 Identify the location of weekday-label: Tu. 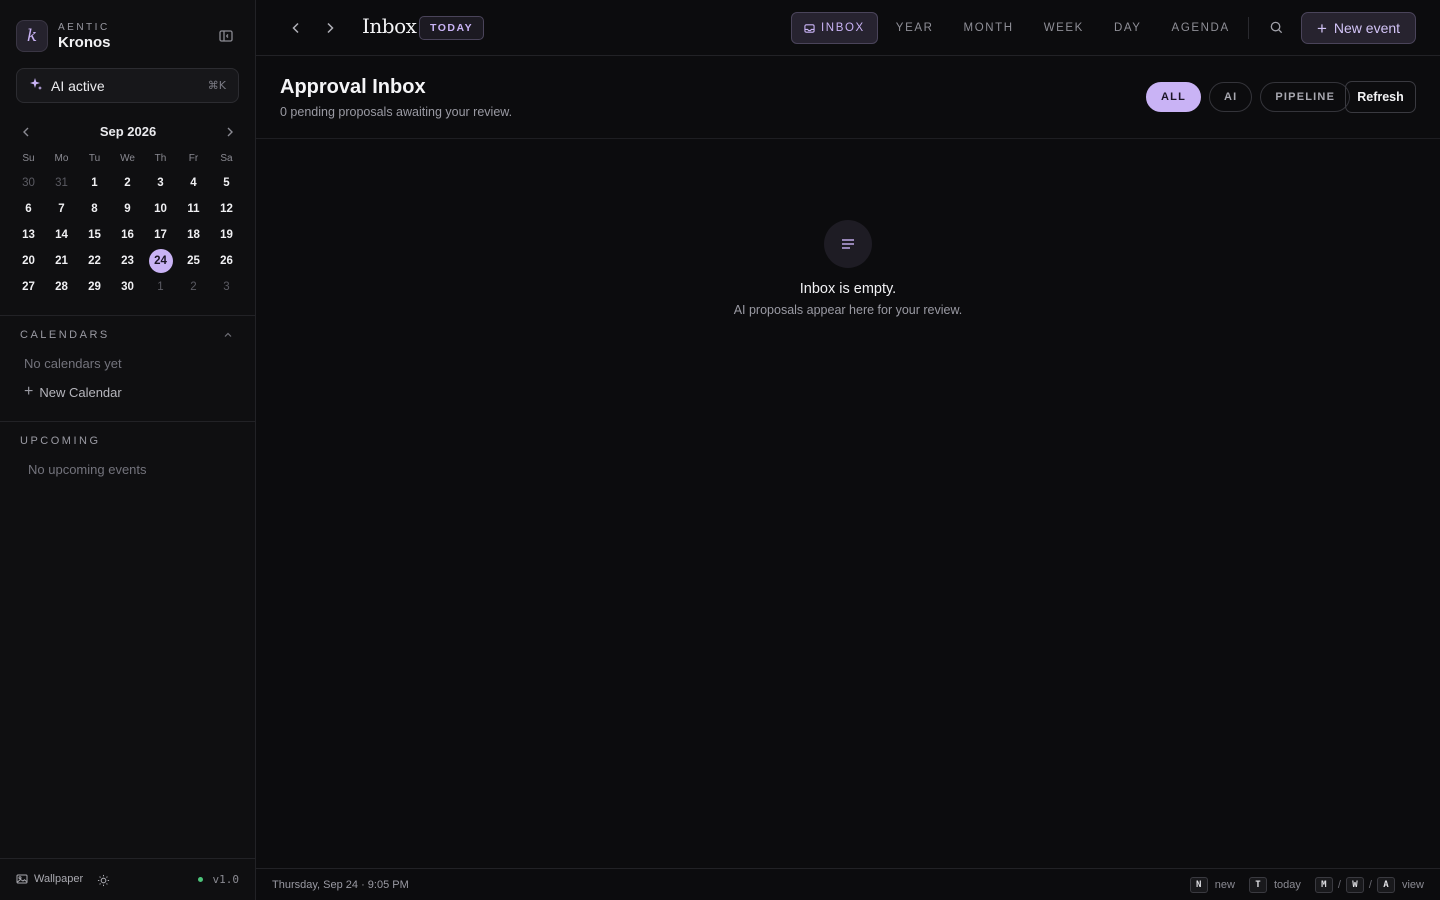
(94, 158).